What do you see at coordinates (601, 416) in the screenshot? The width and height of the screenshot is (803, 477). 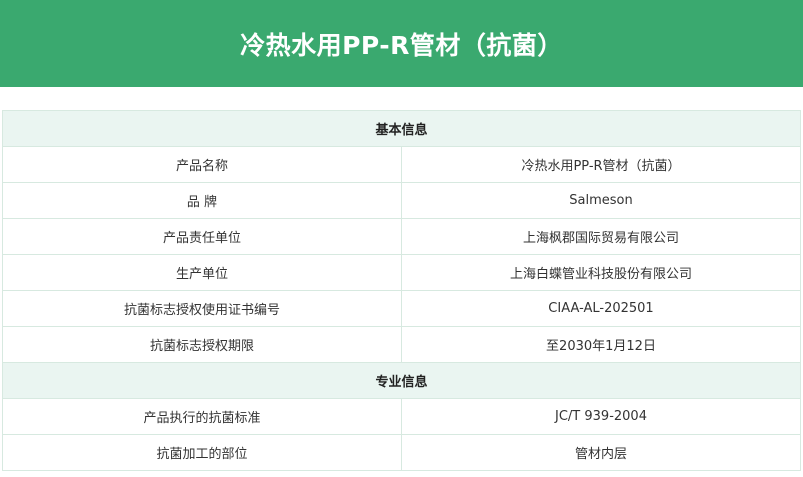 I see `row-value: JC/T 939-2004` at bounding box center [601, 416].